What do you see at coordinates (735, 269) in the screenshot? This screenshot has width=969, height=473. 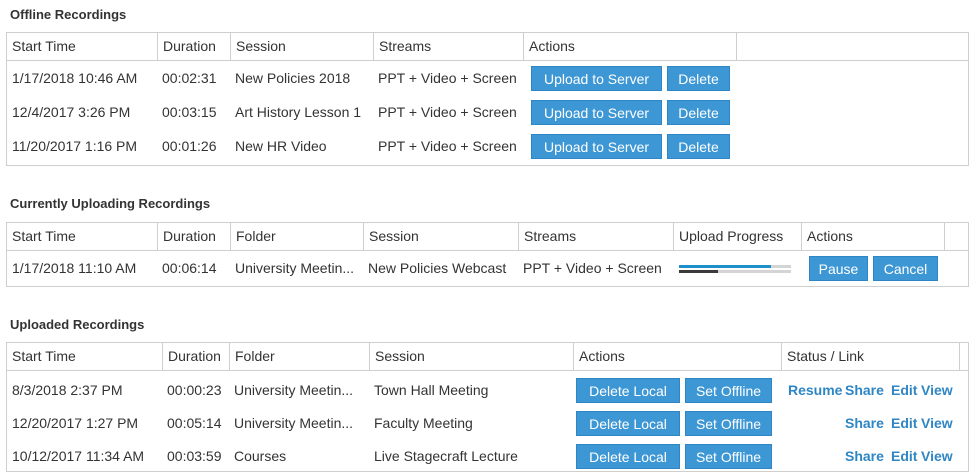 I see `upload-progress-bar` at bounding box center [735, 269].